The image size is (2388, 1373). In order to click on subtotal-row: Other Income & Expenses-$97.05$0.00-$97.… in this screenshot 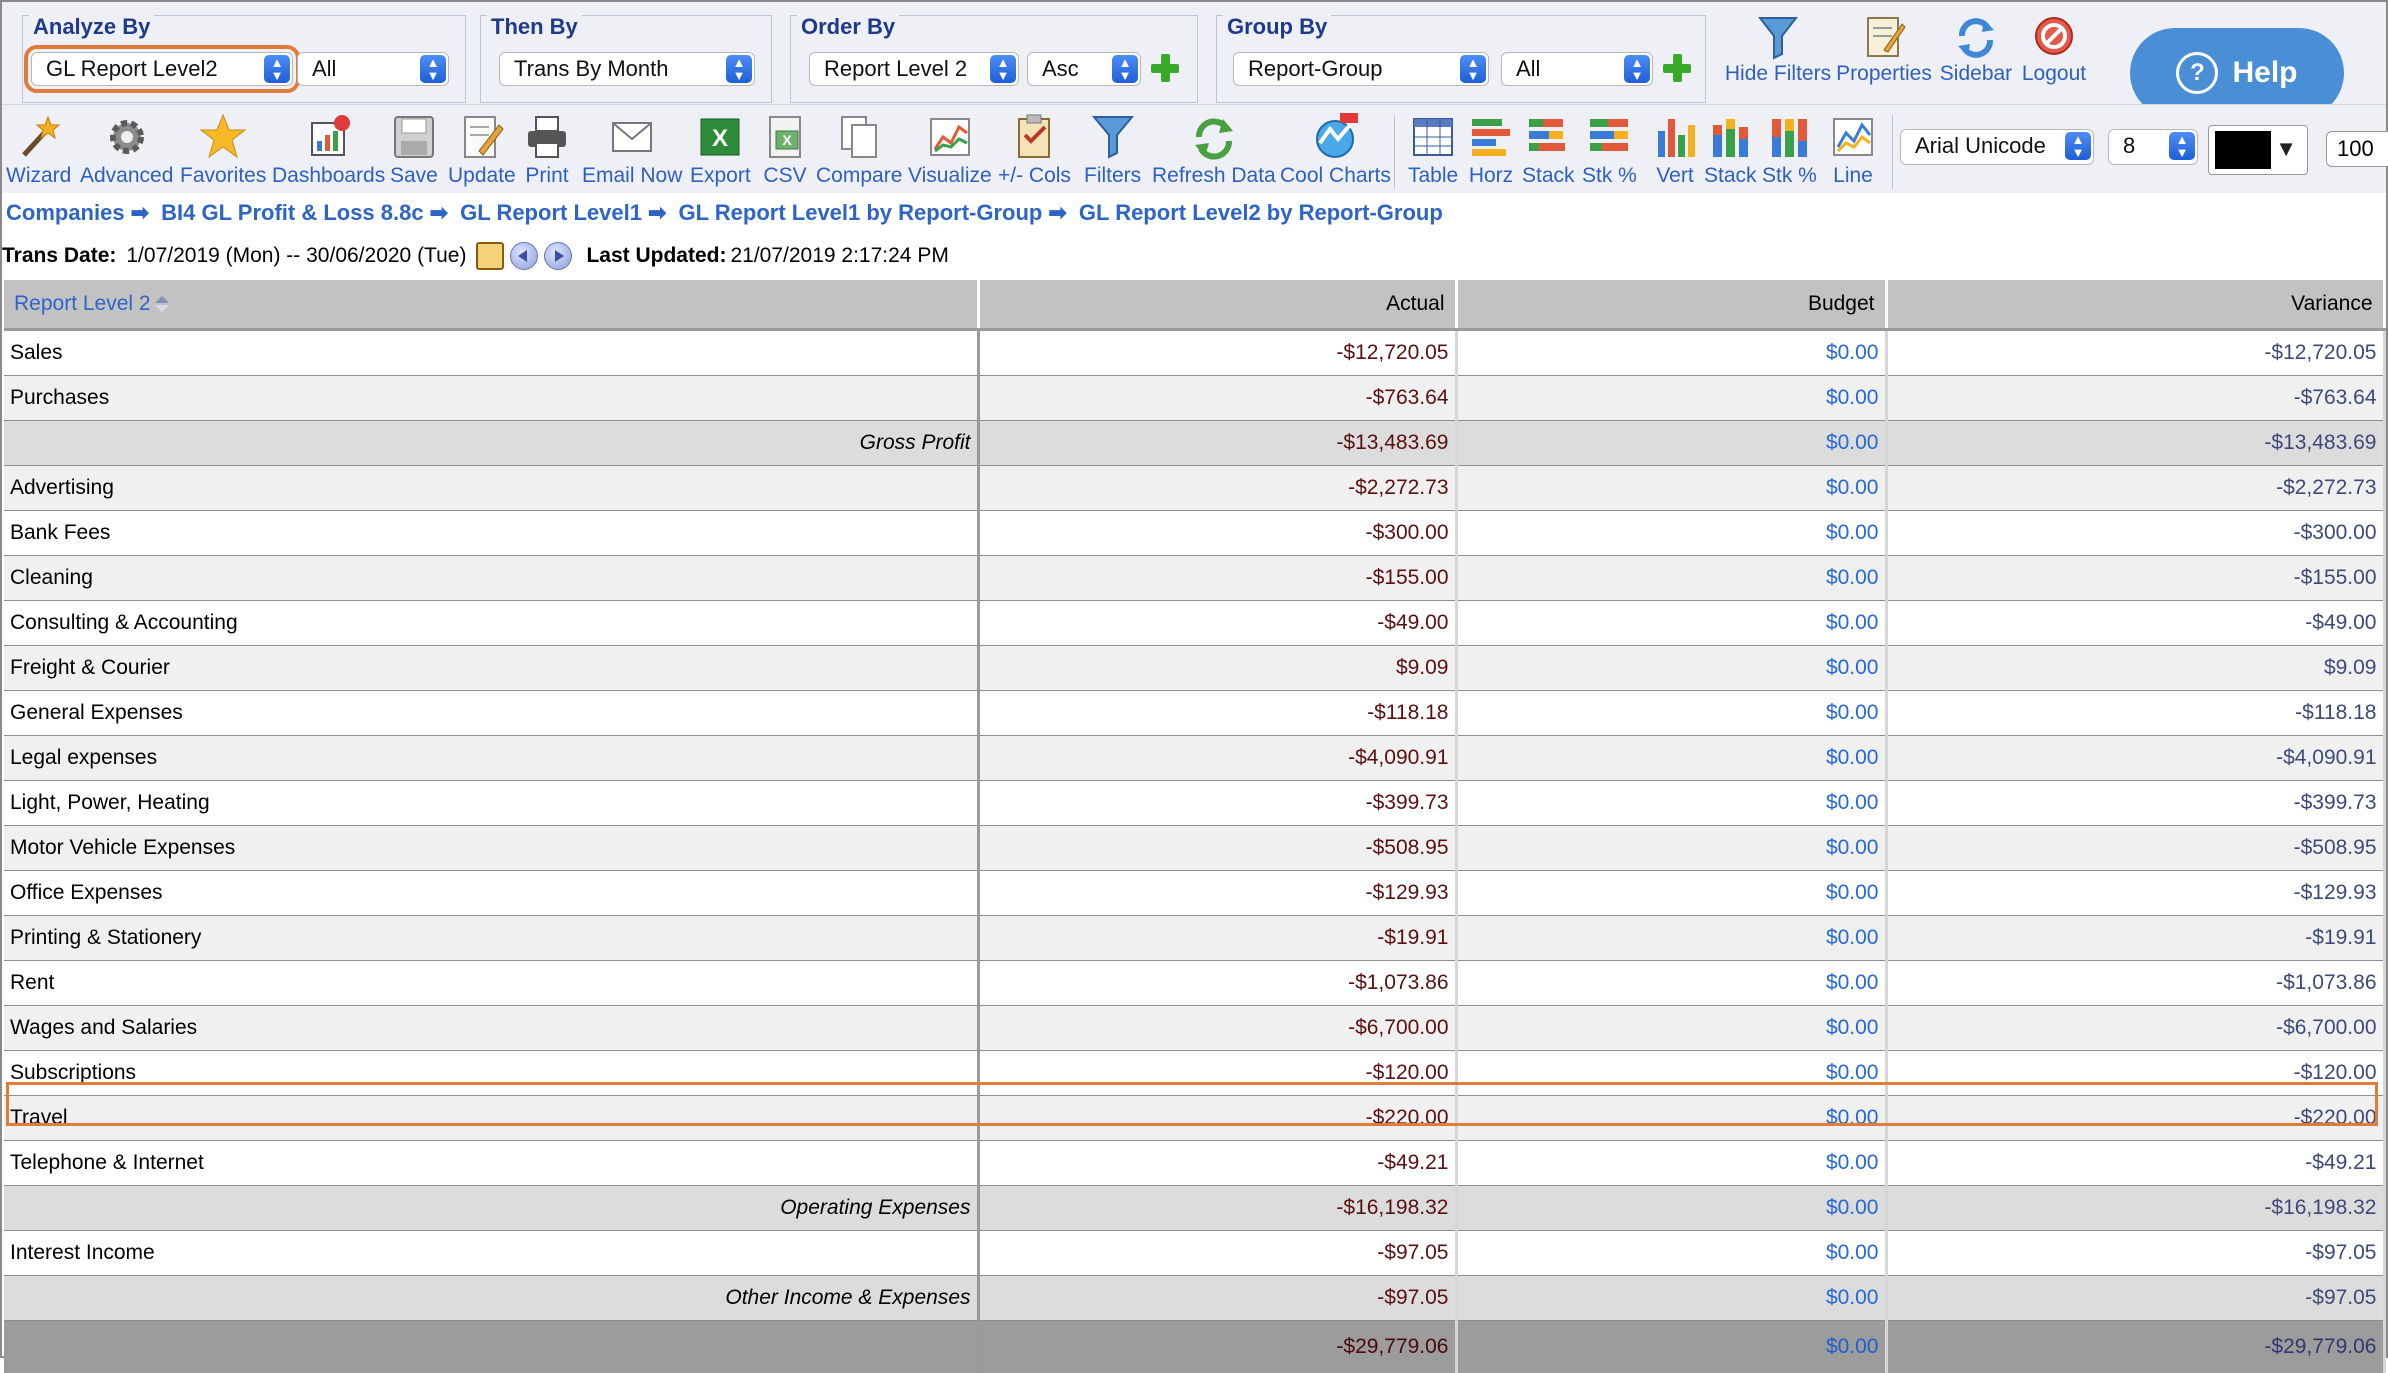, I will do `click(1194, 1298)`.